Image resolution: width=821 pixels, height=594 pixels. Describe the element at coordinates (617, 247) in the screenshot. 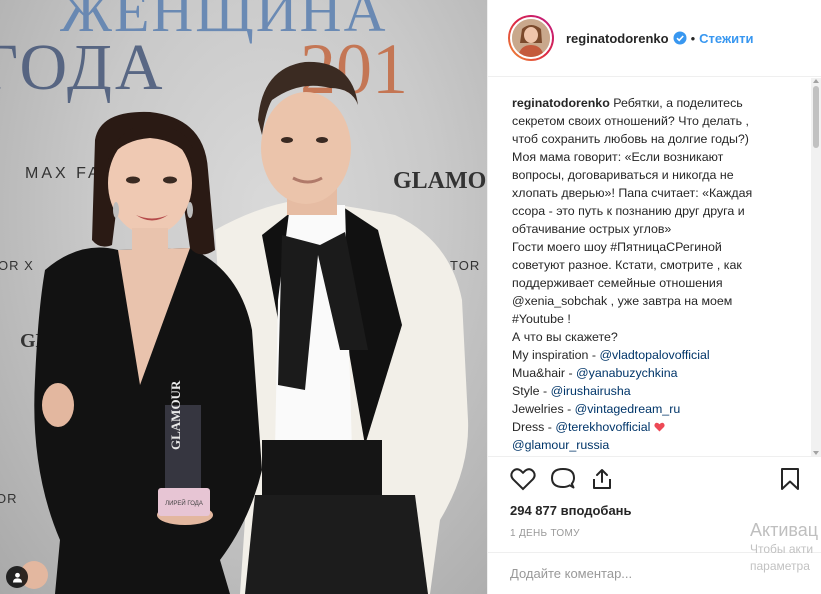

I see `caption-line: Гости моего шоу #ПятницаСРегиной` at that location.